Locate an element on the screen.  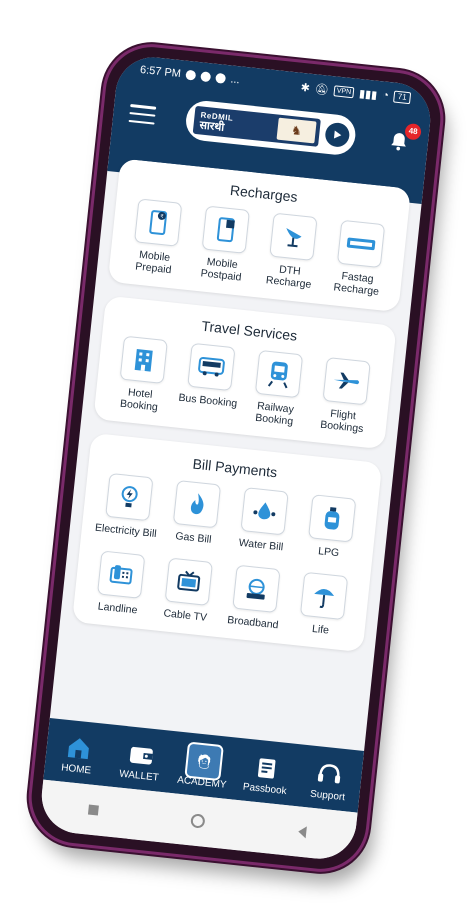
play-icon is located at coordinates (337, 134).